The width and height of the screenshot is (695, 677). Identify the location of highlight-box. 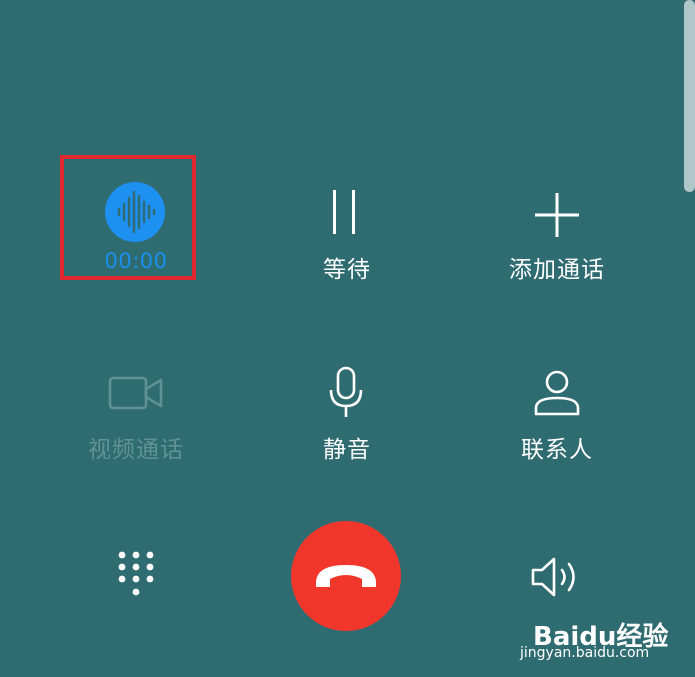
(128, 217).